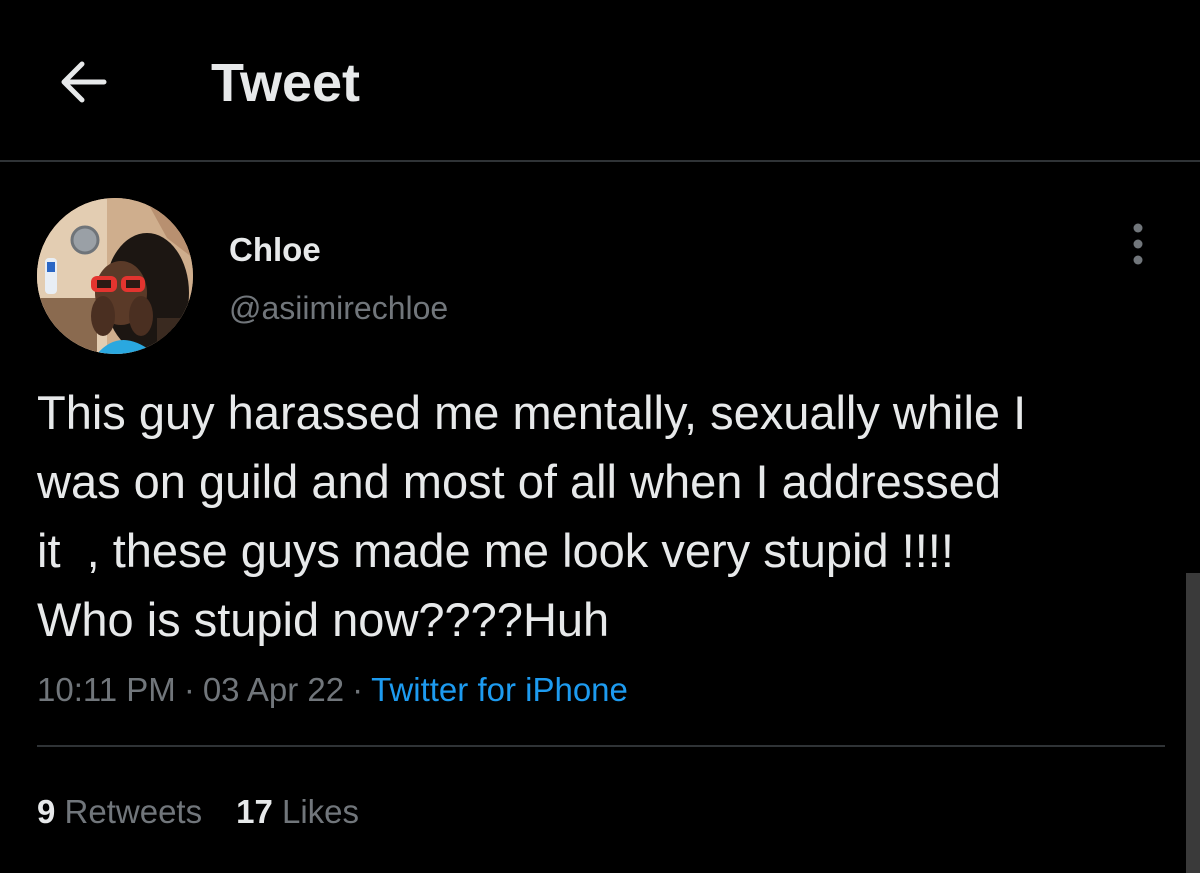 The image size is (1200, 873). I want to click on page-title: Tweet, so click(286, 83).